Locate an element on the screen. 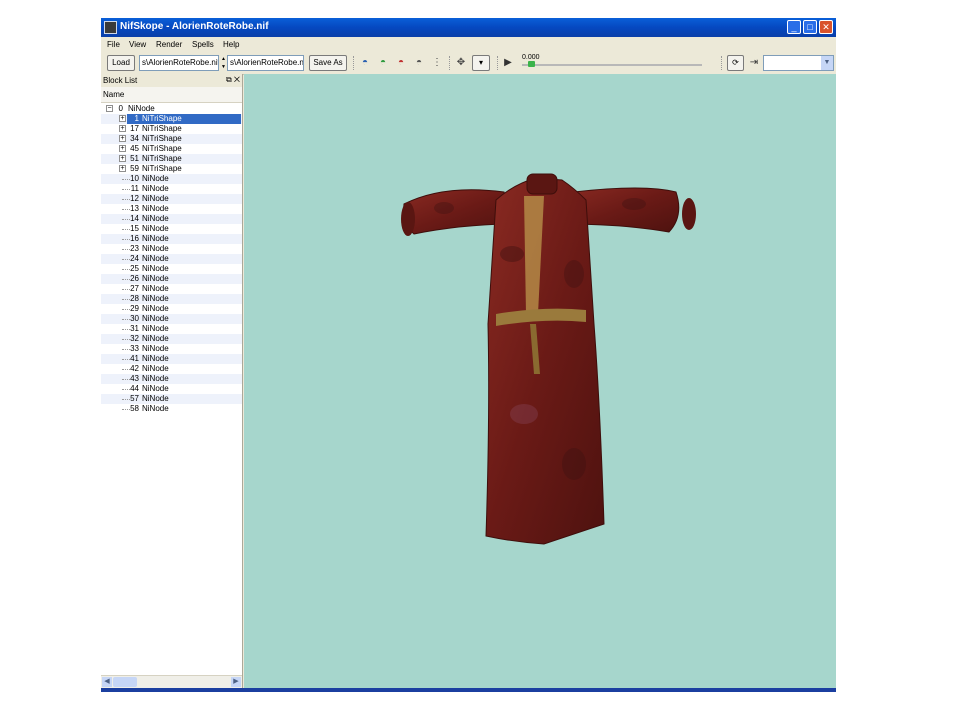  tree-row: 27 NiNode is located at coordinates (171, 289).